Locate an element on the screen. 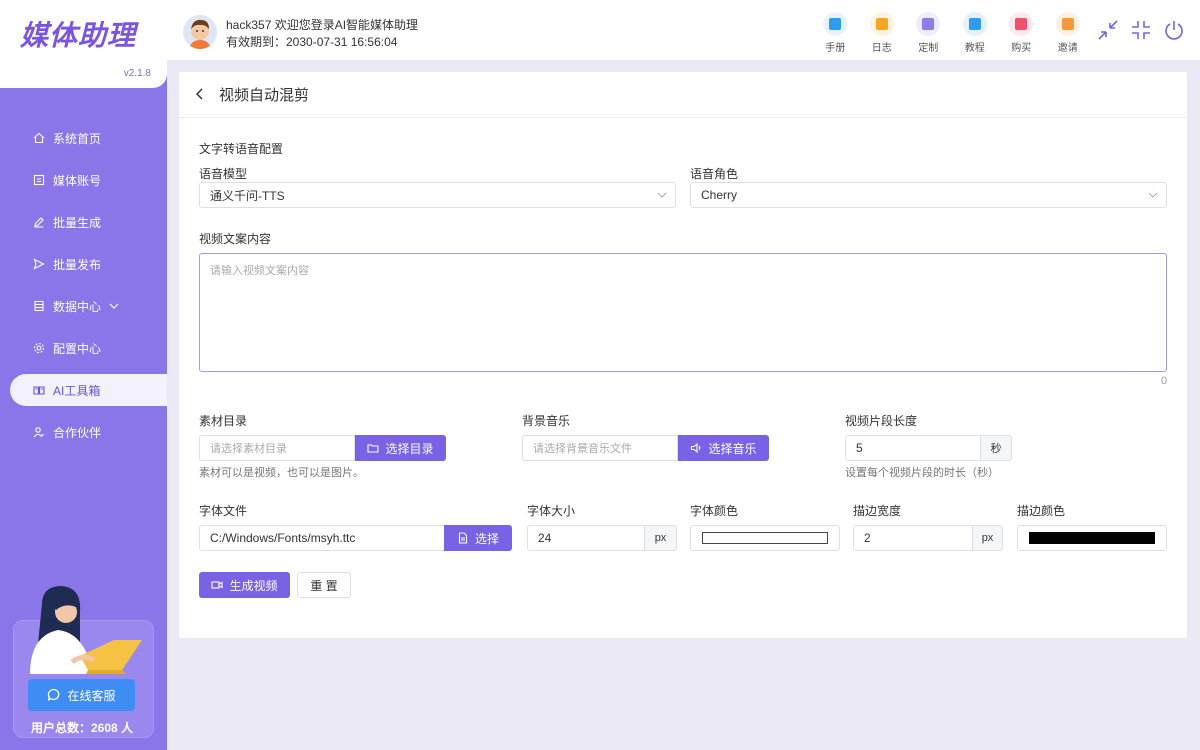 Image resolution: width=1200 pixels, height=750 pixels. sidebar-item-partners: 合作伙伴 is located at coordinates (83, 432).